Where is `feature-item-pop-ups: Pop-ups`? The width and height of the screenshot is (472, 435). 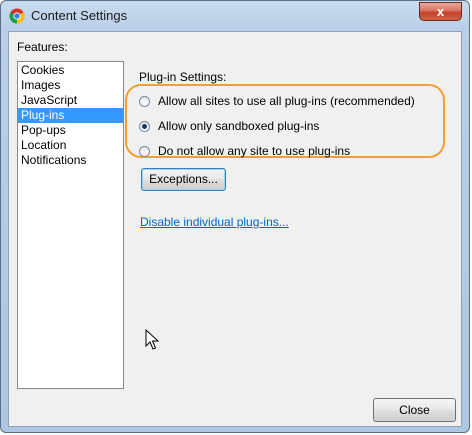 feature-item-pop-ups: Pop-ups is located at coordinates (70, 130).